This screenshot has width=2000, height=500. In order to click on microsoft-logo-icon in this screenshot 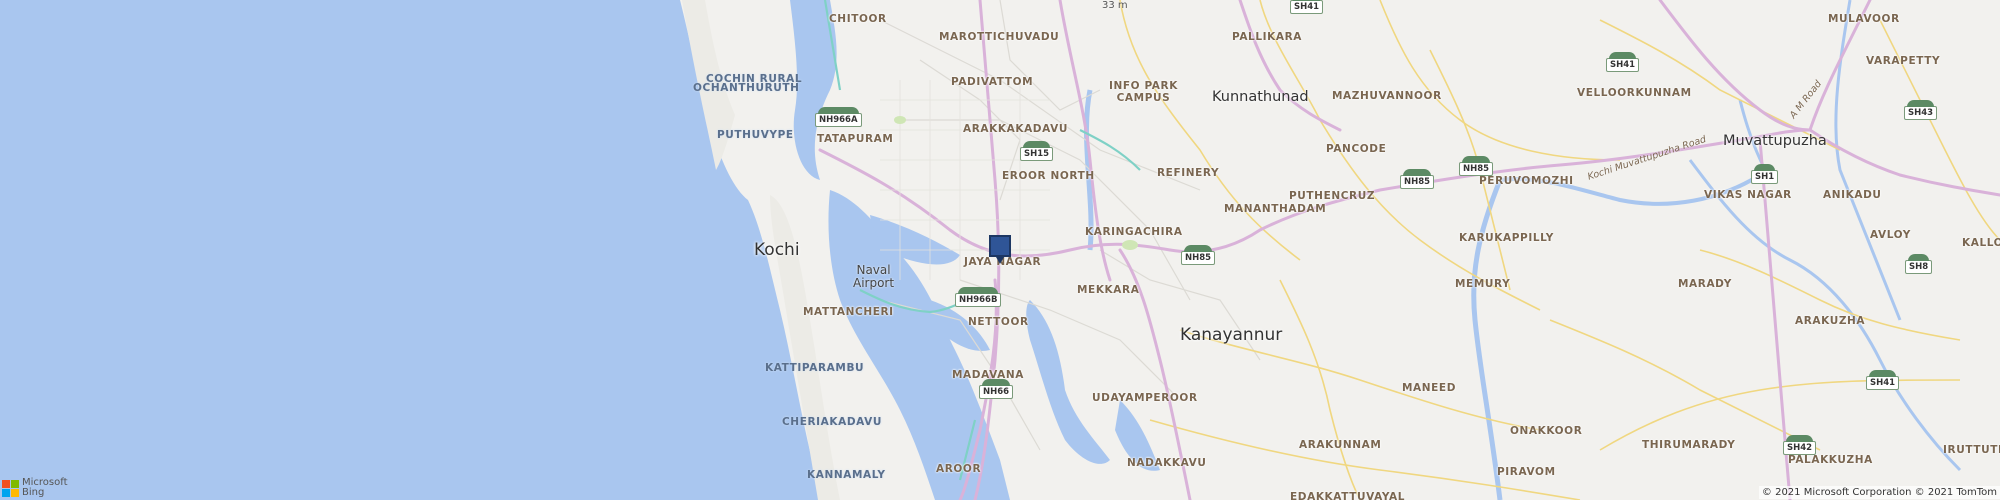, I will do `click(10, 488)`.